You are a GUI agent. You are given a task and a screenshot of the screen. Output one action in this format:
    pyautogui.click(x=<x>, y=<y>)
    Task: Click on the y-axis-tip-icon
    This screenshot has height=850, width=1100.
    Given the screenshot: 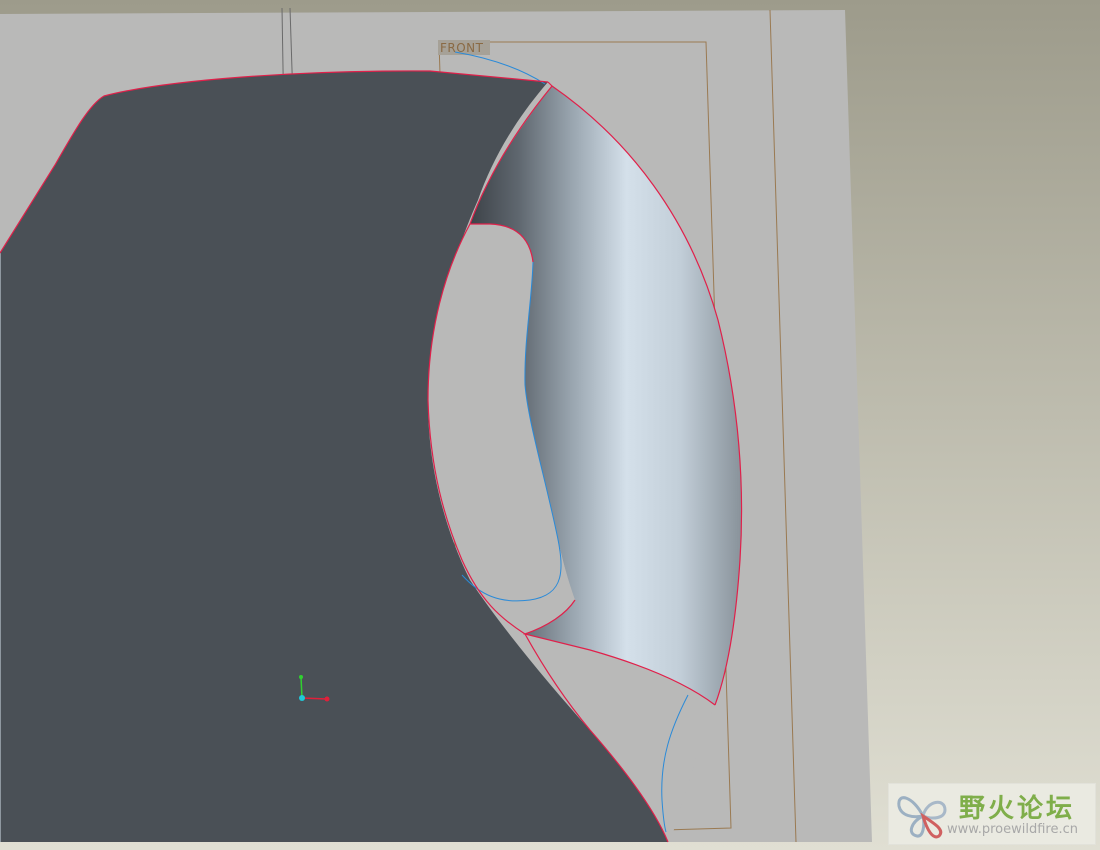 What is the action you would take?
    pyautogui.click(x=301, y=677)
    